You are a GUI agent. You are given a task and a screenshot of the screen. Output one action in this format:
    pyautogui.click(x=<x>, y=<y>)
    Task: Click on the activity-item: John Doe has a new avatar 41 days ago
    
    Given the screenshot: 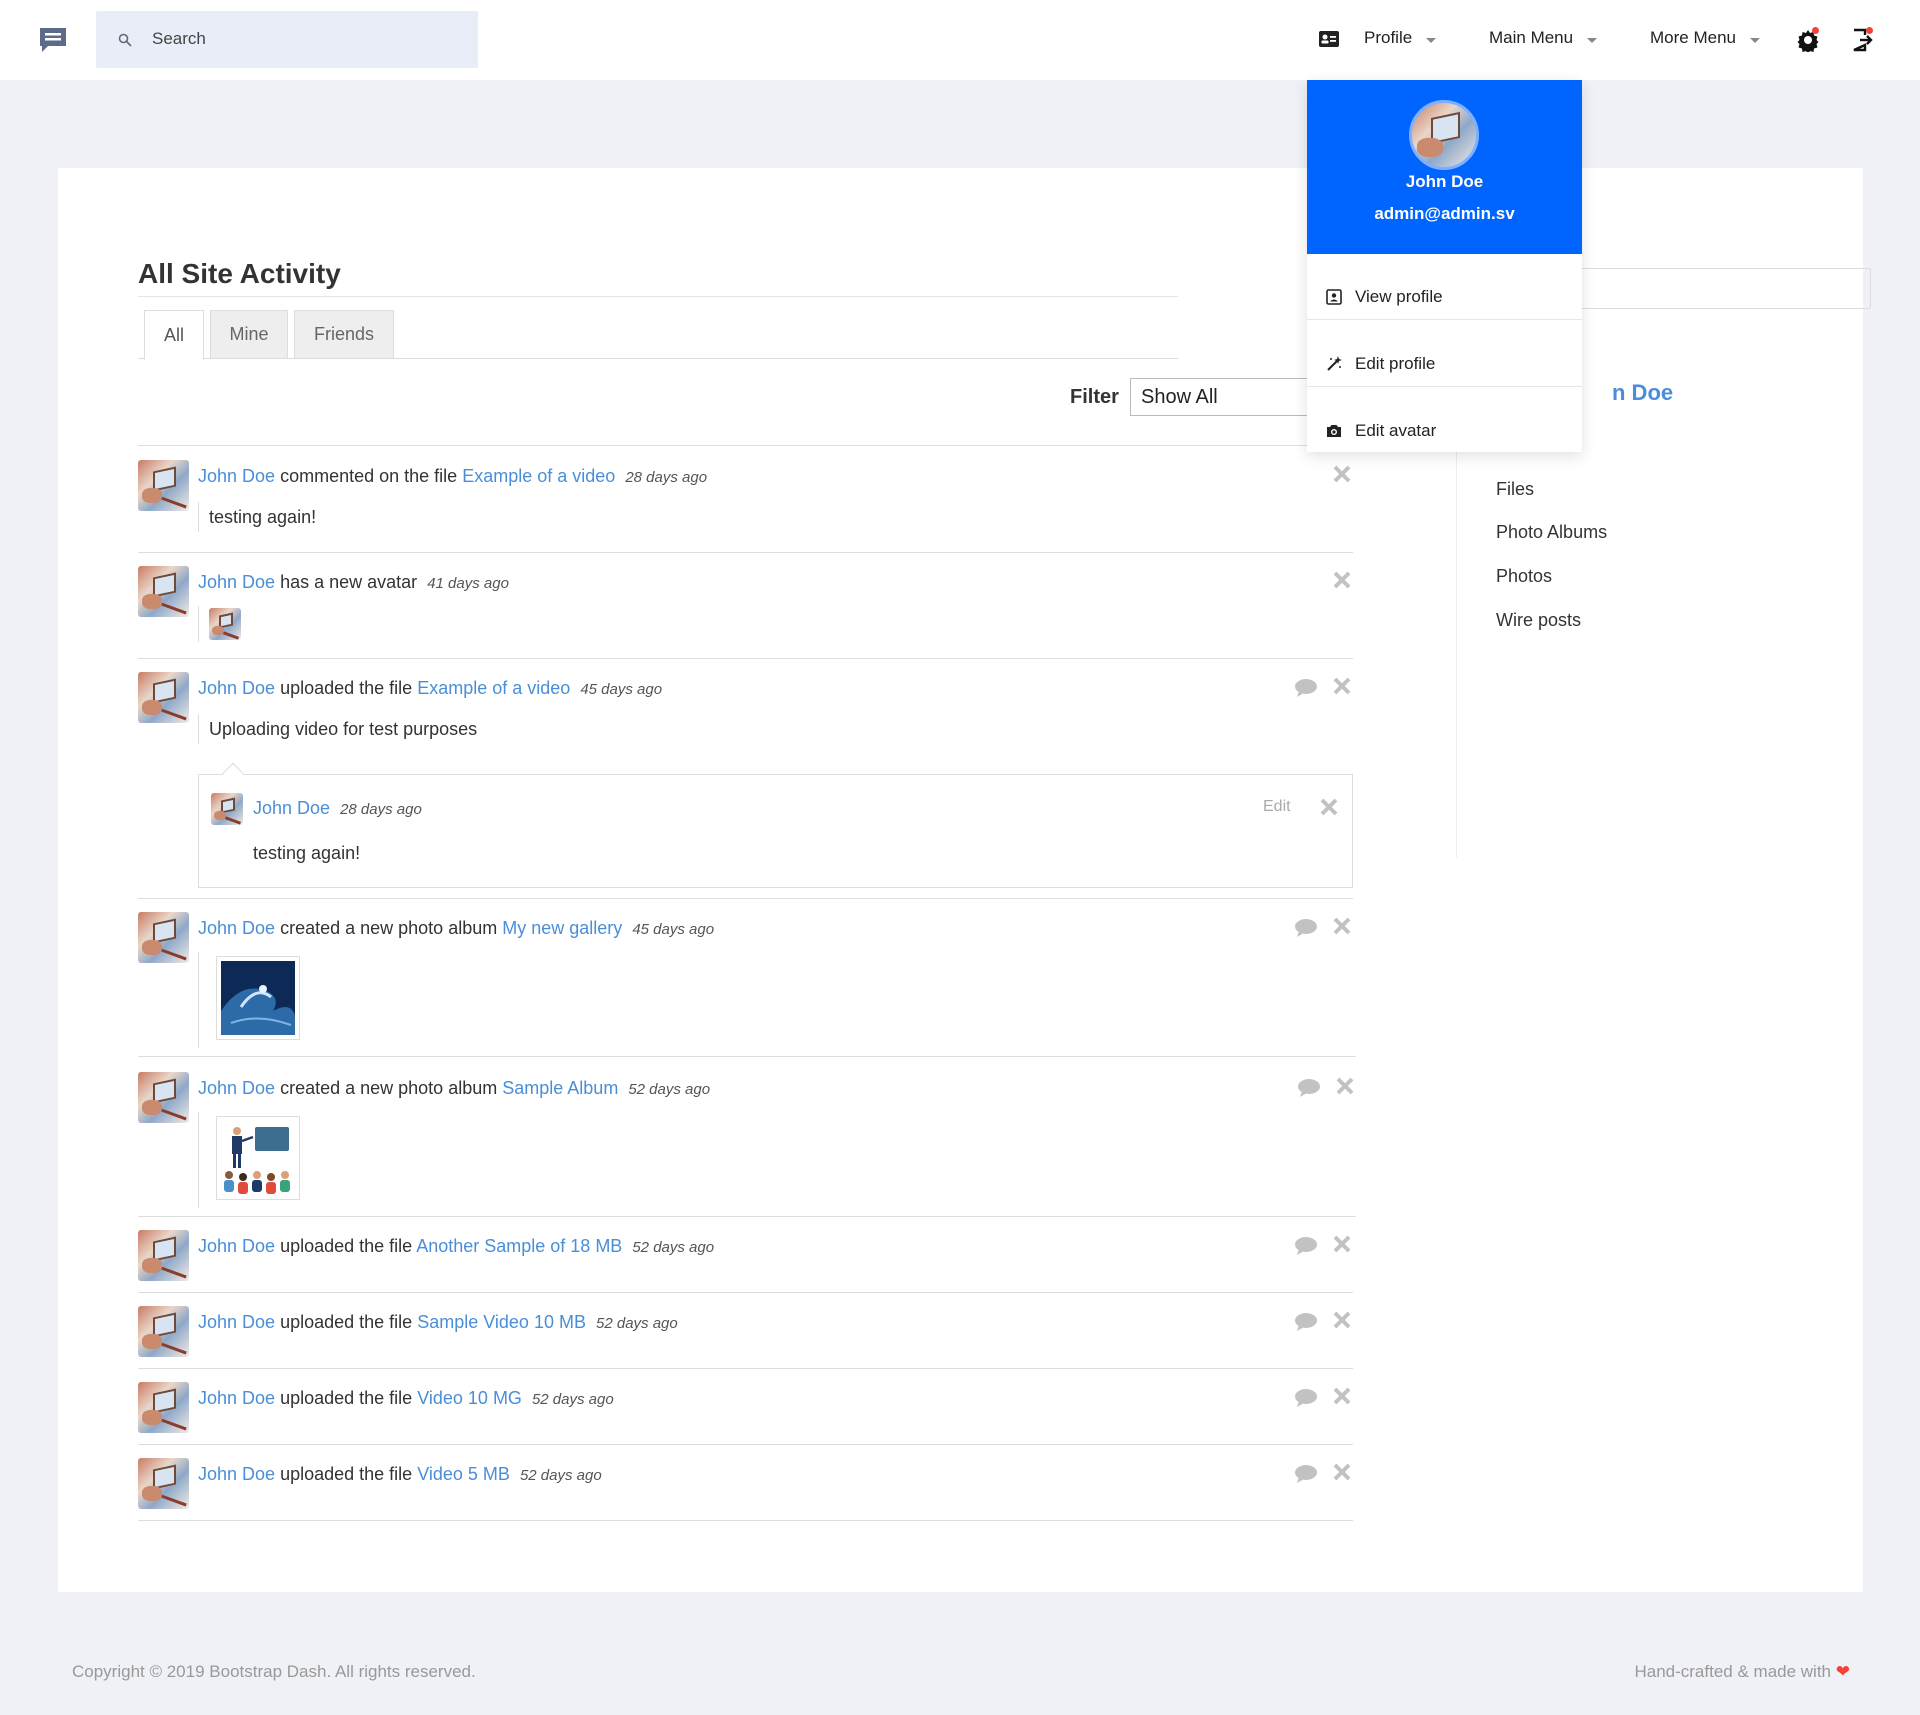 What is the action you would take?
    pyautogui.click(x=744, y=611)
    